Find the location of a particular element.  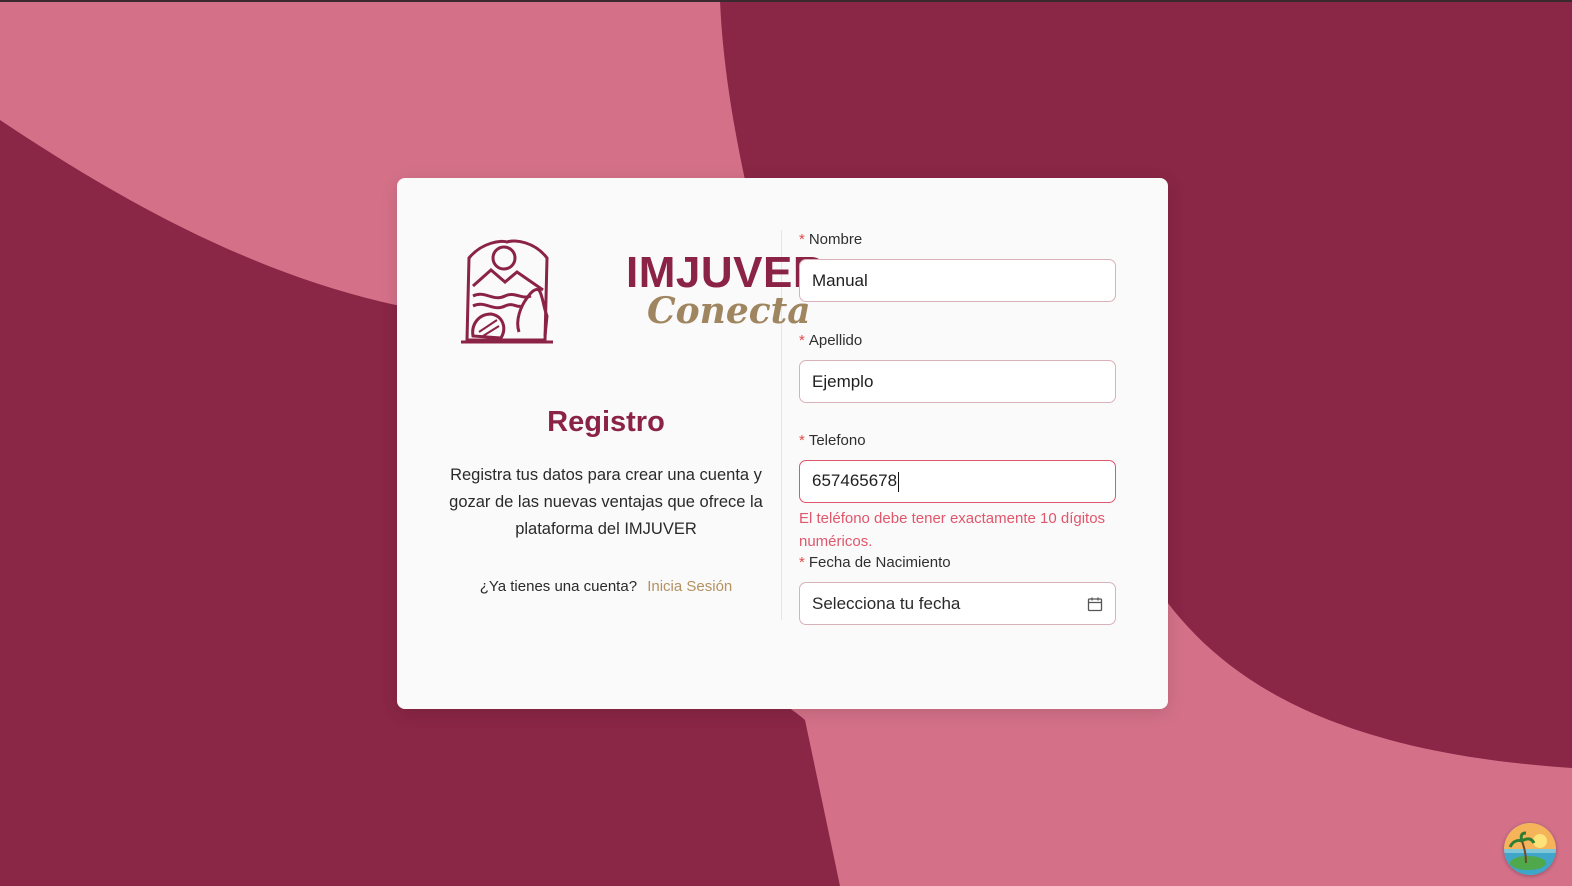

logo-emblem-icon is located at coordinates (507, 291).